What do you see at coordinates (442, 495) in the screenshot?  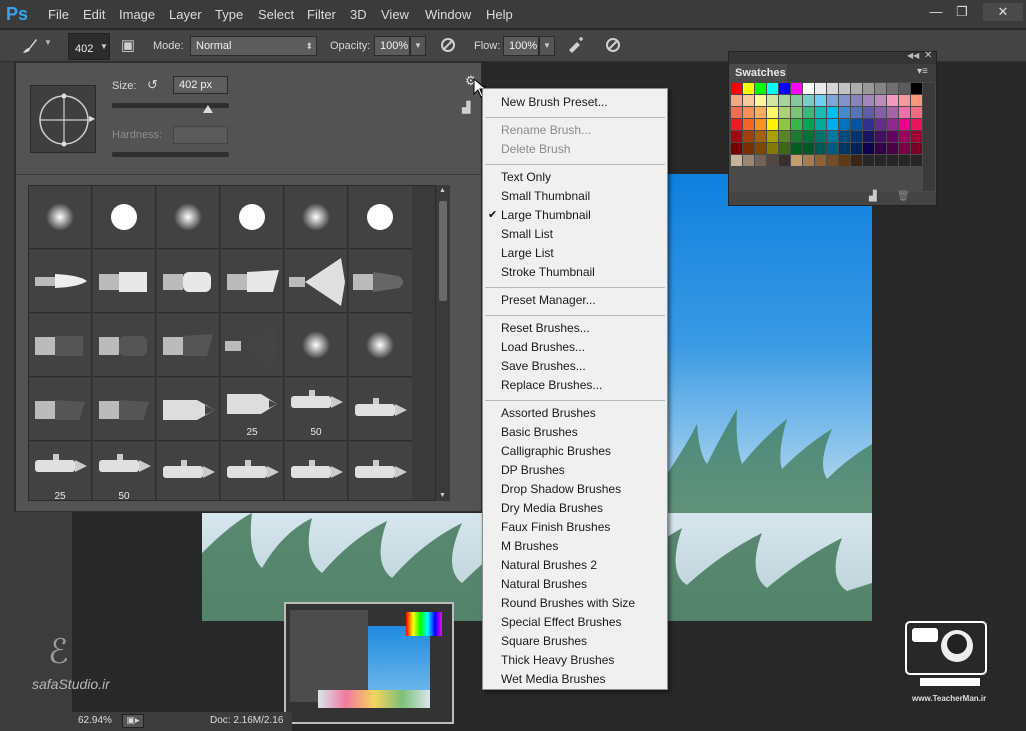 I see `scroll-down-icon: ▼` at bounding box center [442, 495].